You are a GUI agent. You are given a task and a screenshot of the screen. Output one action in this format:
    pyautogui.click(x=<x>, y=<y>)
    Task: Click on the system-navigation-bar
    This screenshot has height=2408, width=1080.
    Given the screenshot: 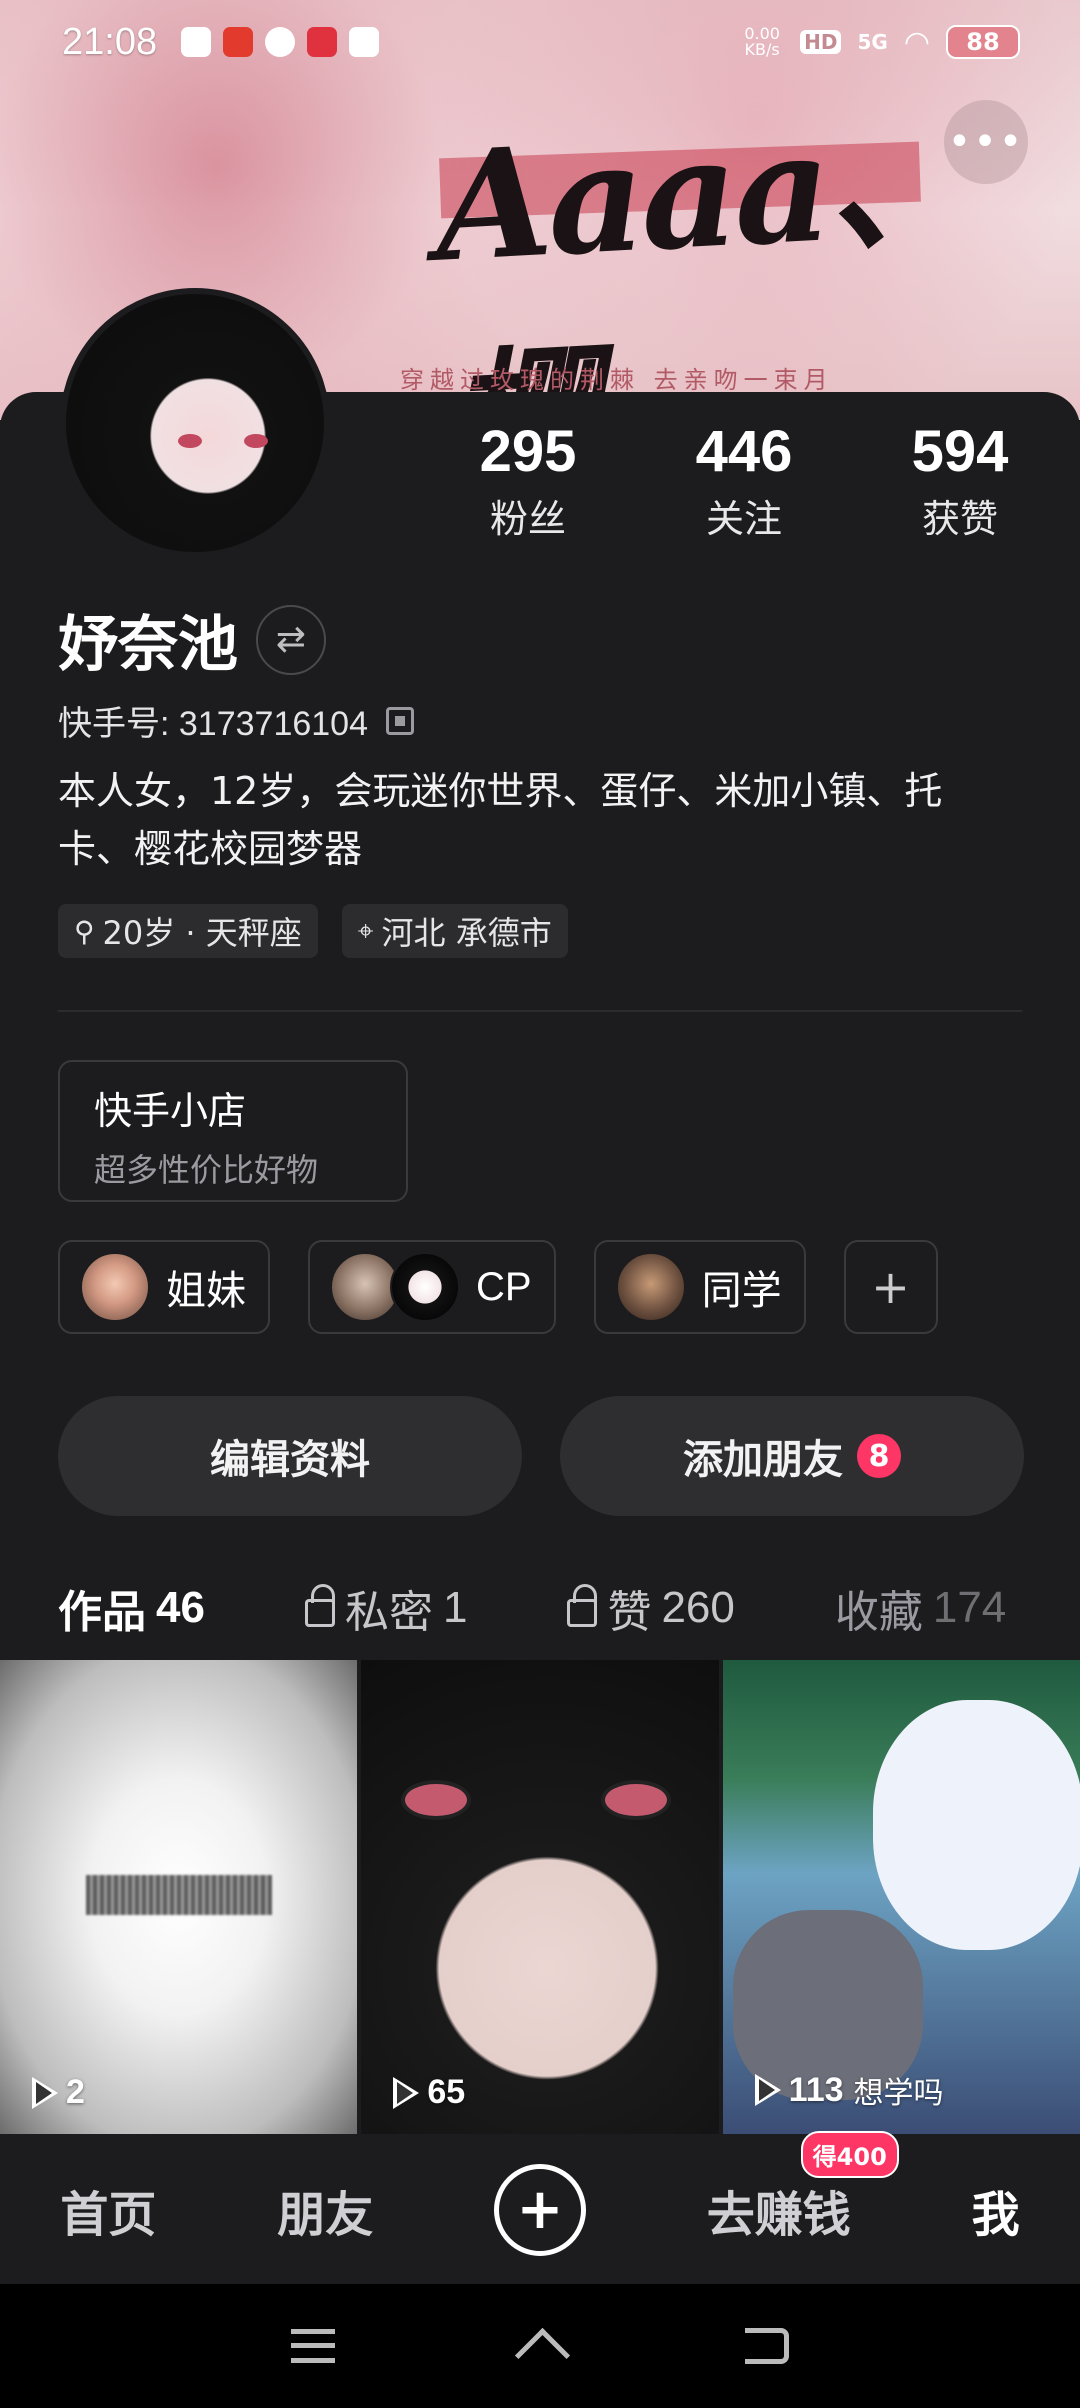 What is the action you would take?
    pyautogui.click(x=540, y=2346)
    